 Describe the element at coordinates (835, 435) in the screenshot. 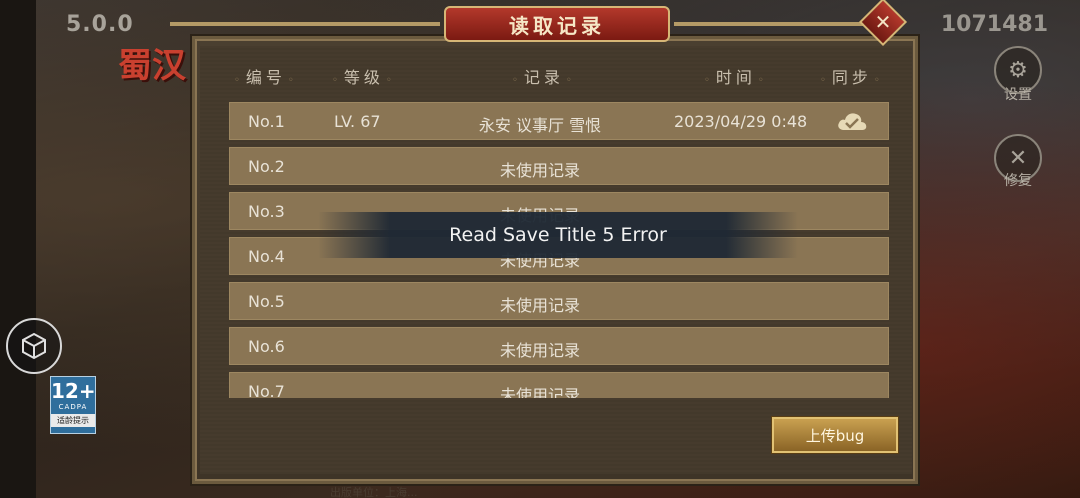

I see `upload-bug-button: 上传bug` at that location.